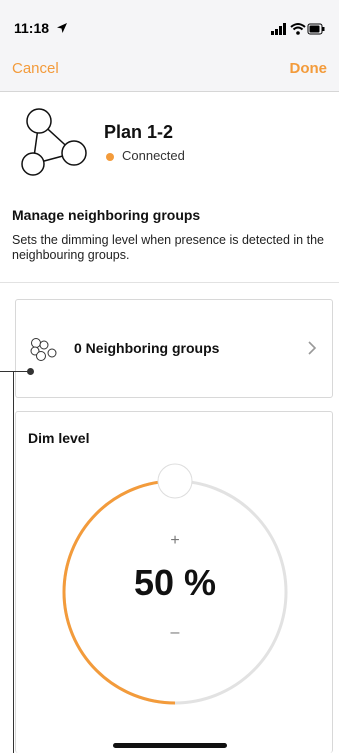 The height and width of the screenshot is (753, 339). What do you see at coordinates (110, 157) in the screenshot?
I see `connection-status-dot` at bounding box center [110, 157].